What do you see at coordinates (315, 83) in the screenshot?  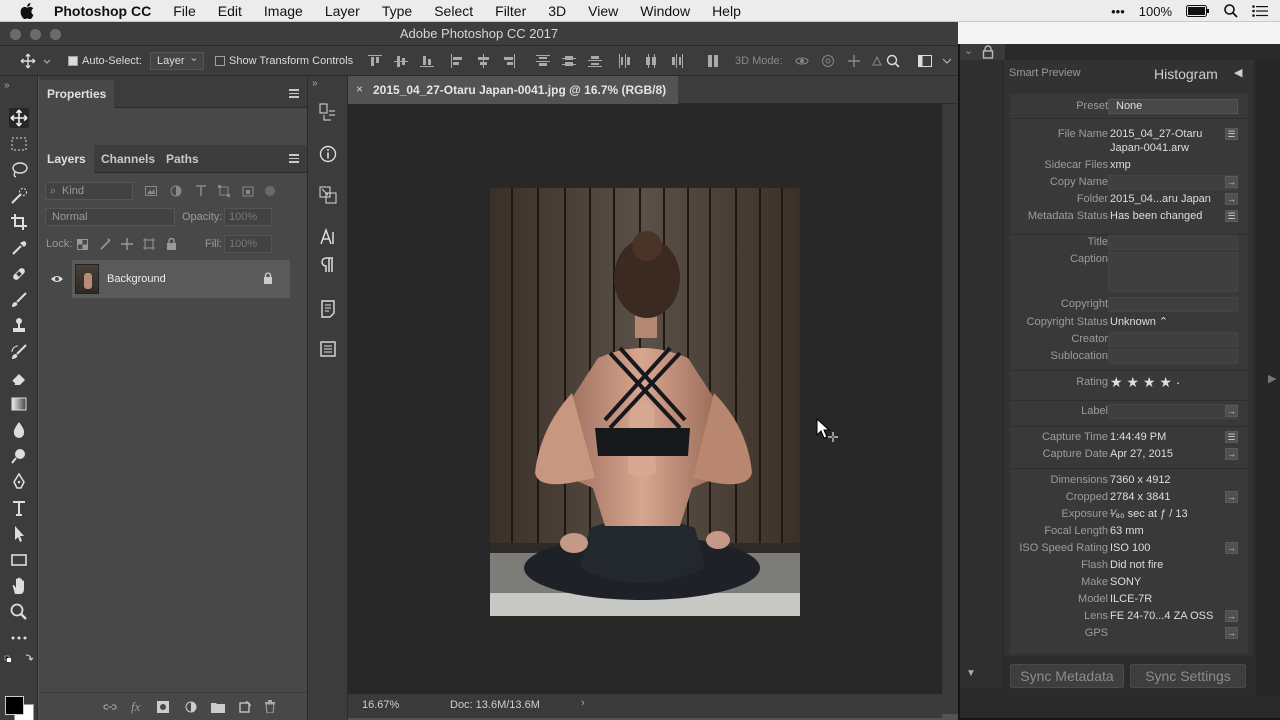 I see `expand-panels-arrows-icon: »` at bounding box center [315, 83].